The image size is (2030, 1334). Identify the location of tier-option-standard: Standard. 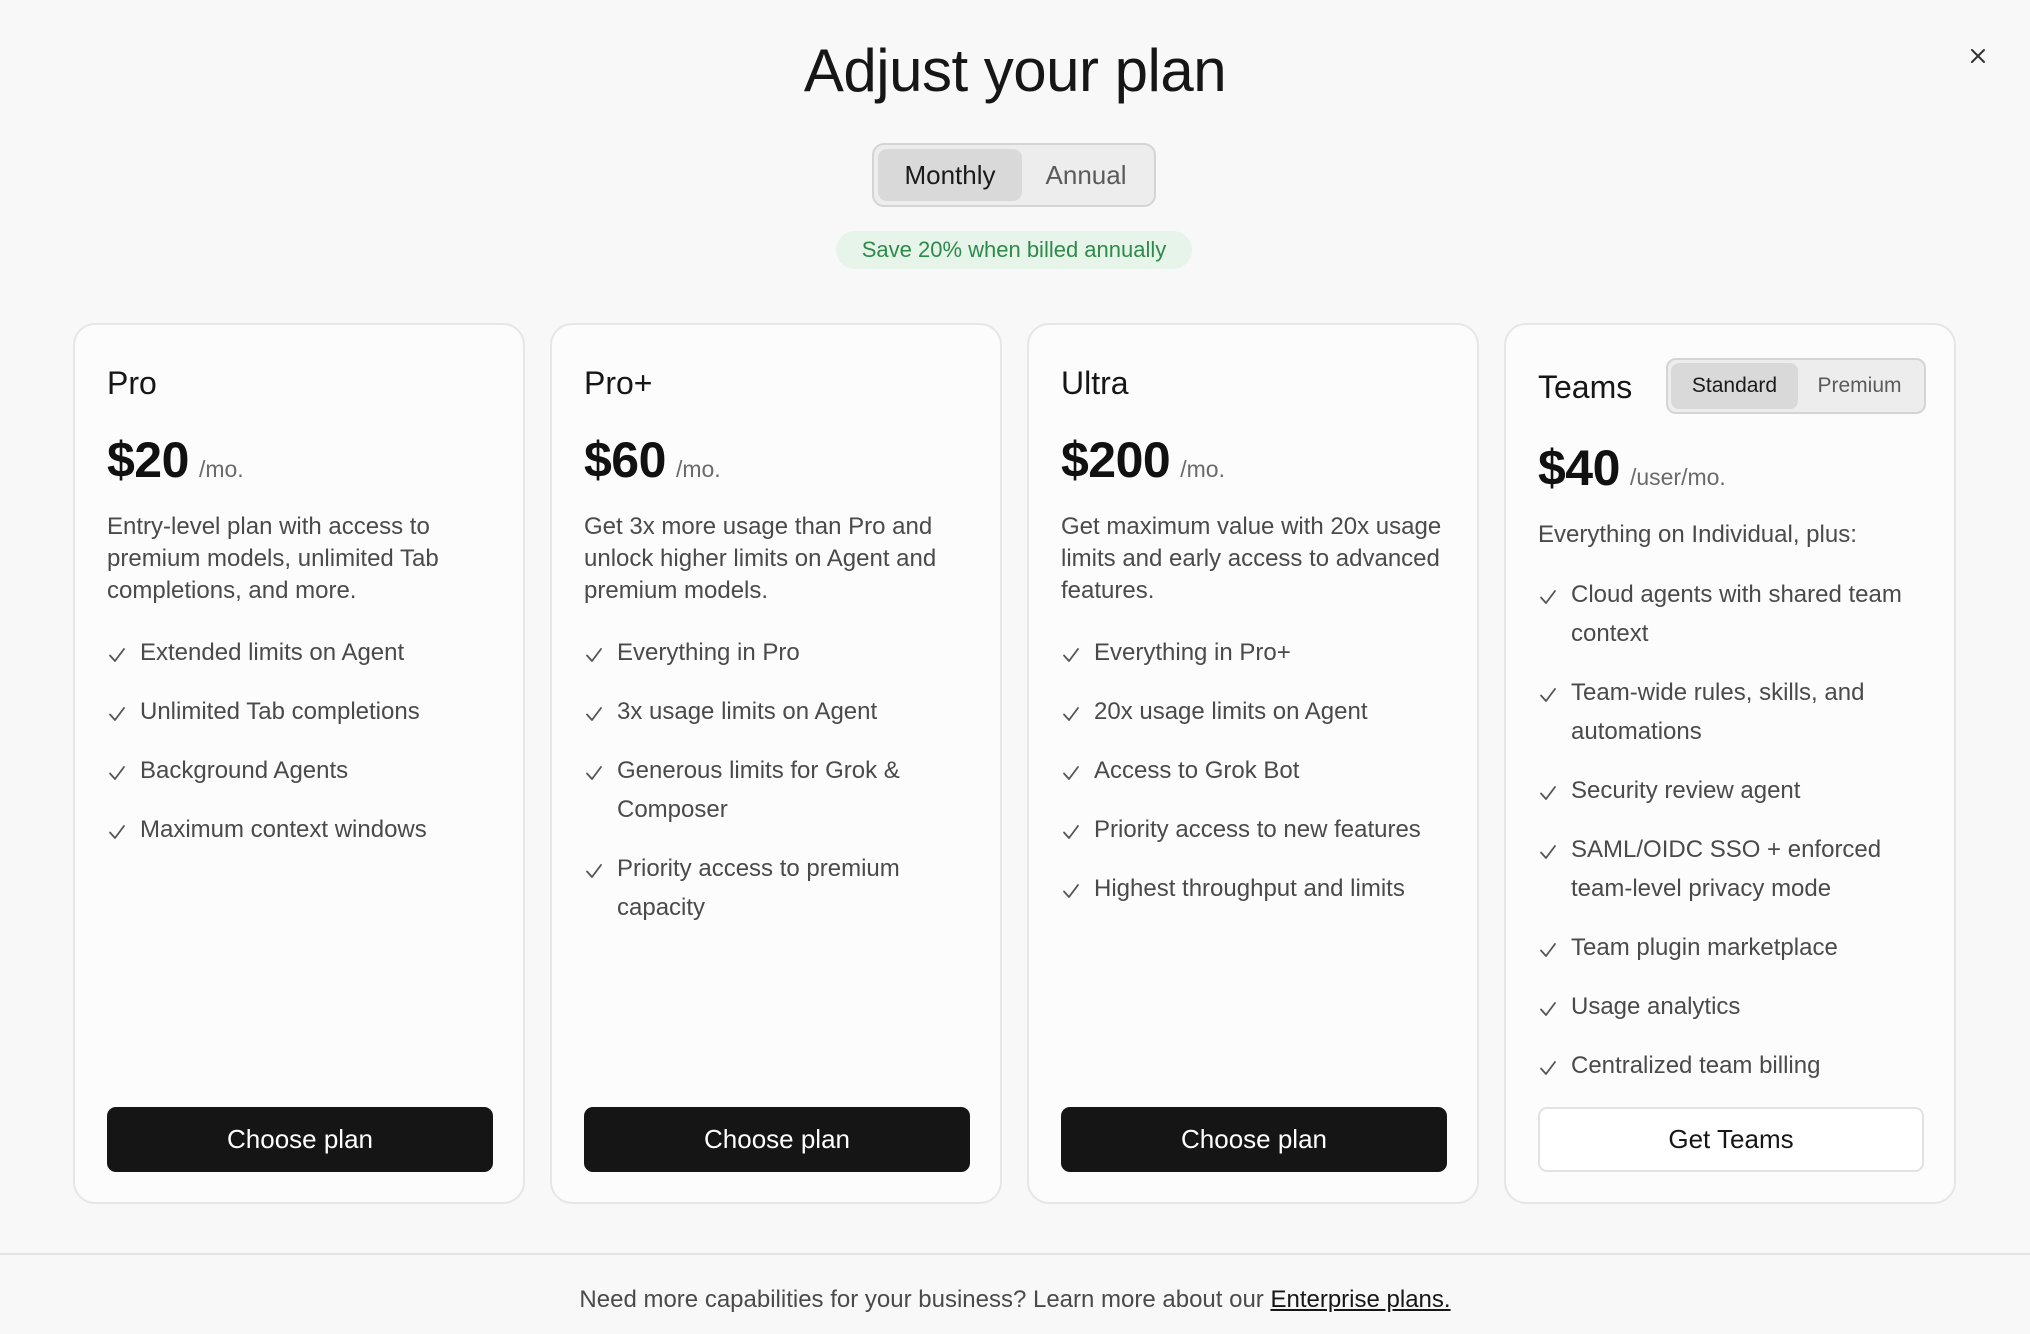
(1734, 386).